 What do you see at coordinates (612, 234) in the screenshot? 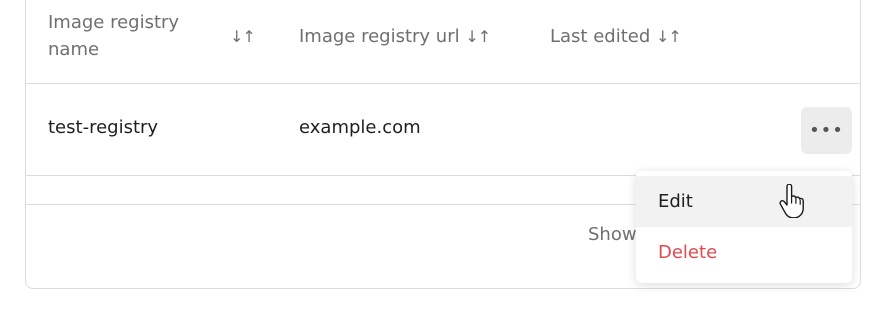
I see `pagination-show-label: Show` at bounding box center [612, 234].